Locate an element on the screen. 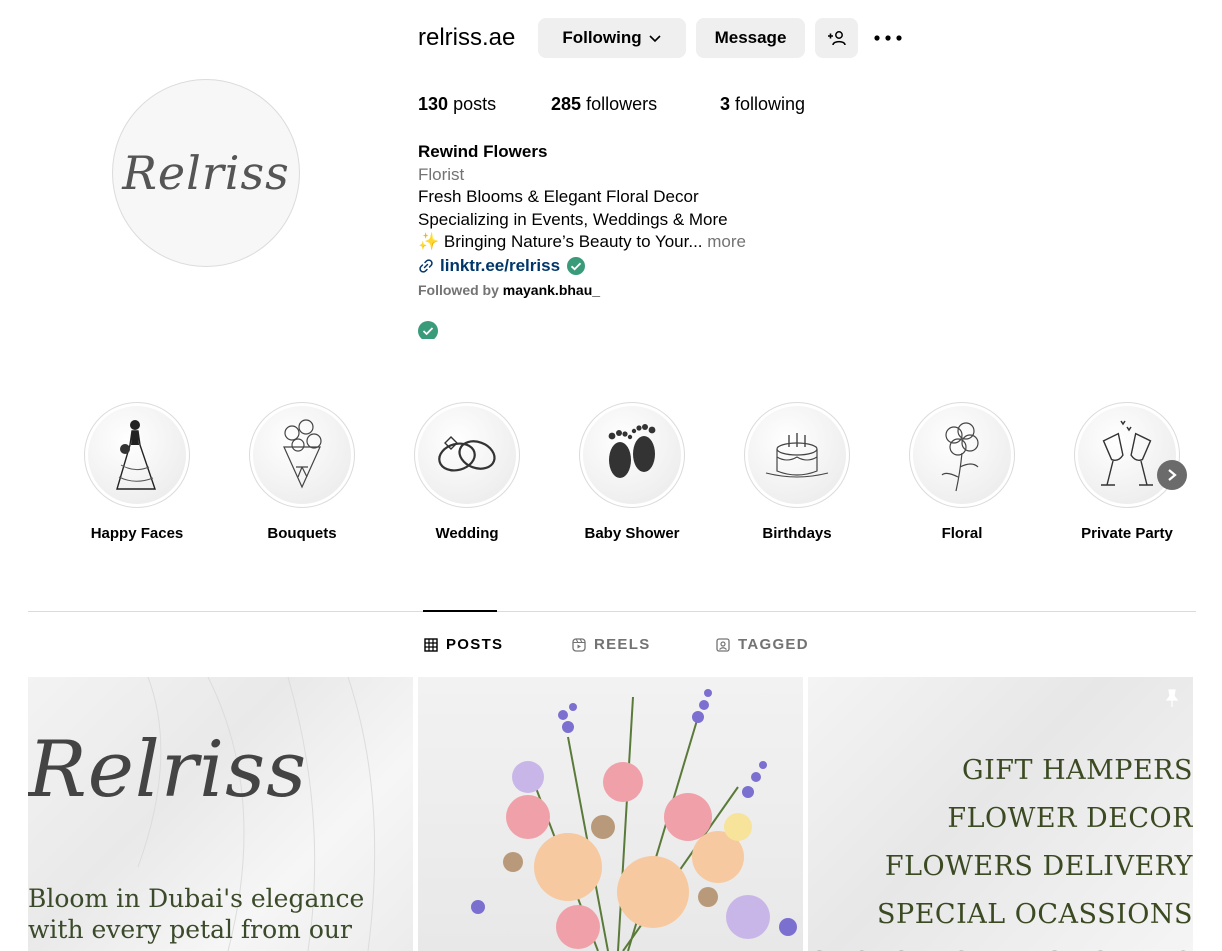 The width and height of the screenshot is (1222, 951). threads-badge-icon is located at coordinates (428, 330).